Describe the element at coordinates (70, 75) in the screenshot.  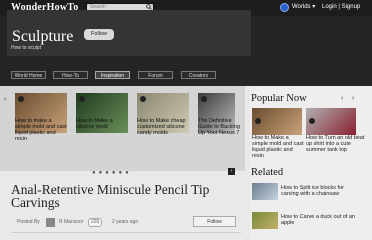
I see `tab-how-to: How-To` at that location.